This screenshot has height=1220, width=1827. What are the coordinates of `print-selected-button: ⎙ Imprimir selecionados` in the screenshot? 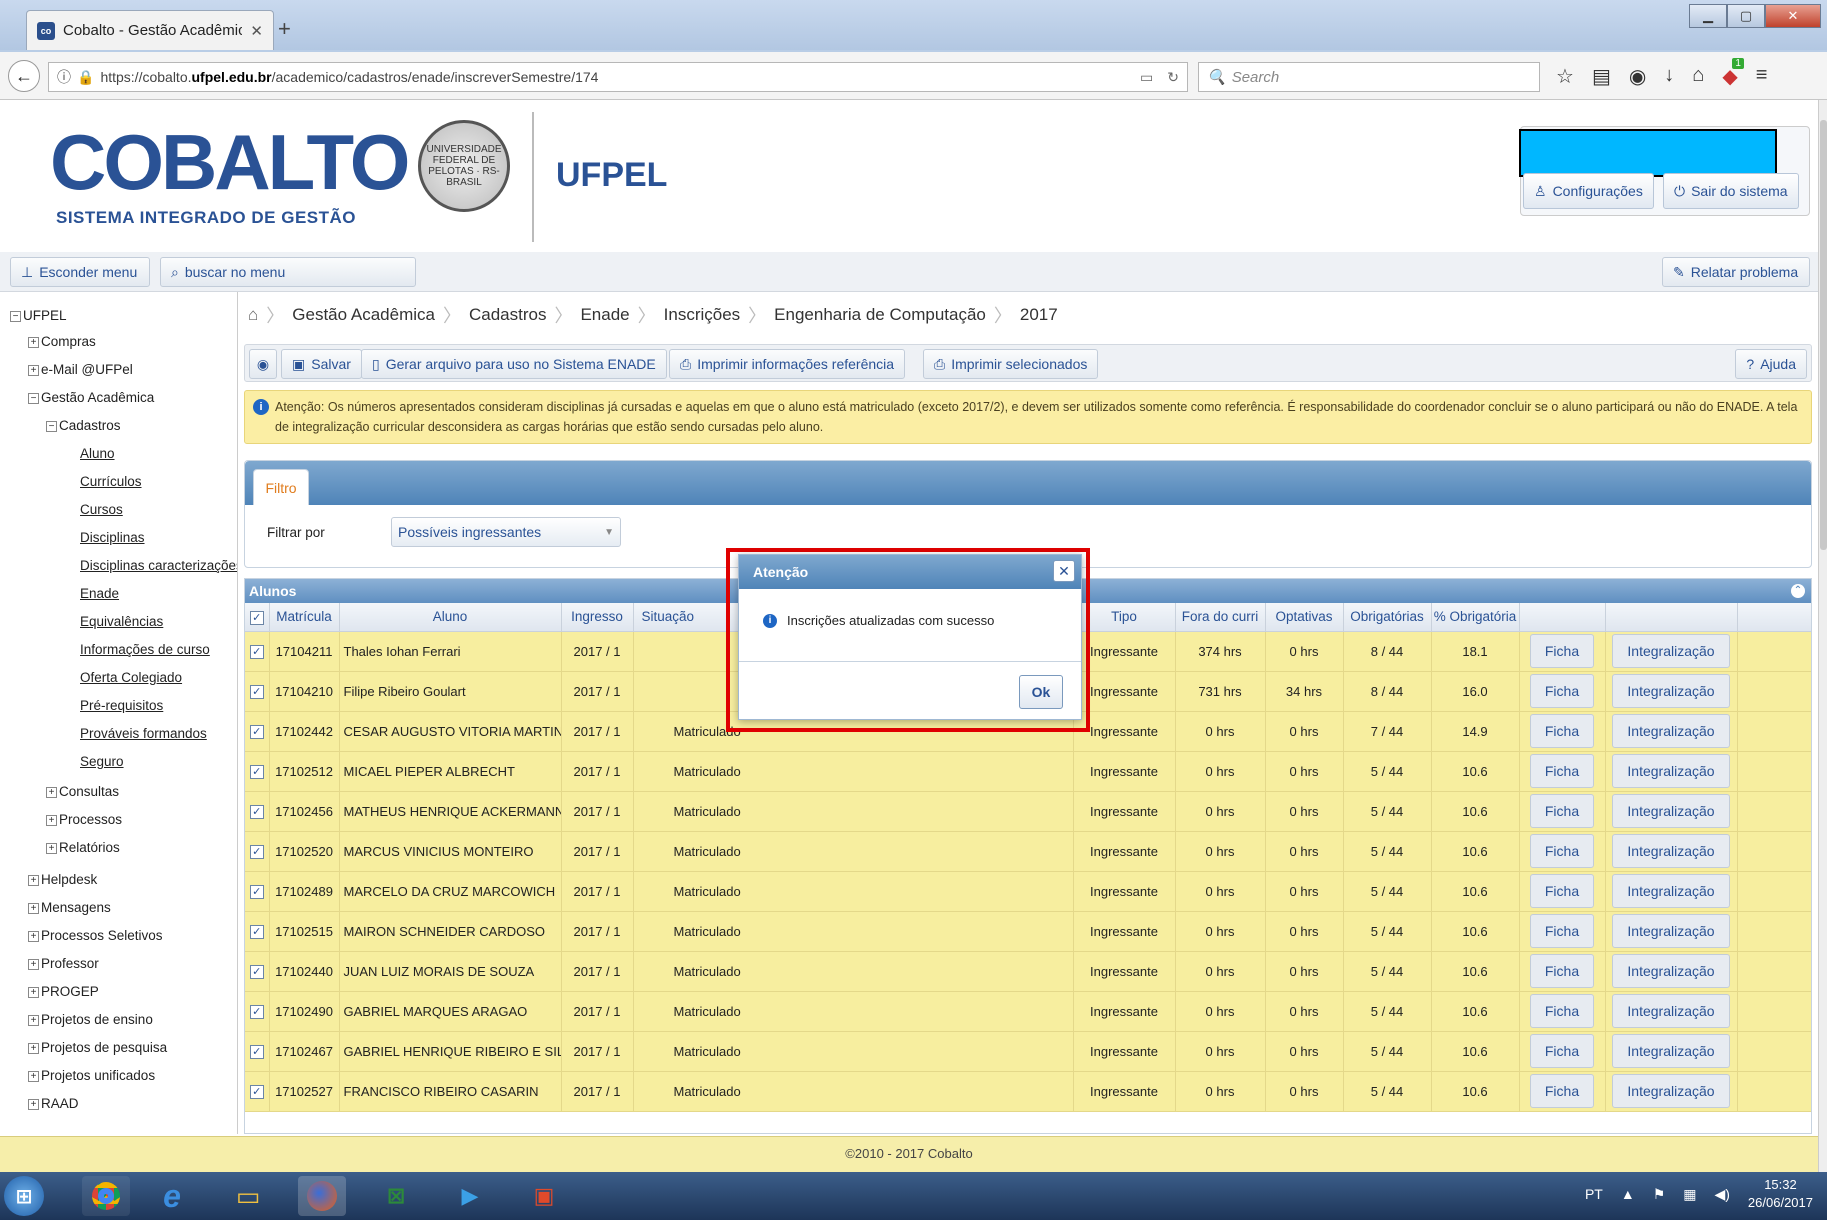 It's located at (1011, 364).